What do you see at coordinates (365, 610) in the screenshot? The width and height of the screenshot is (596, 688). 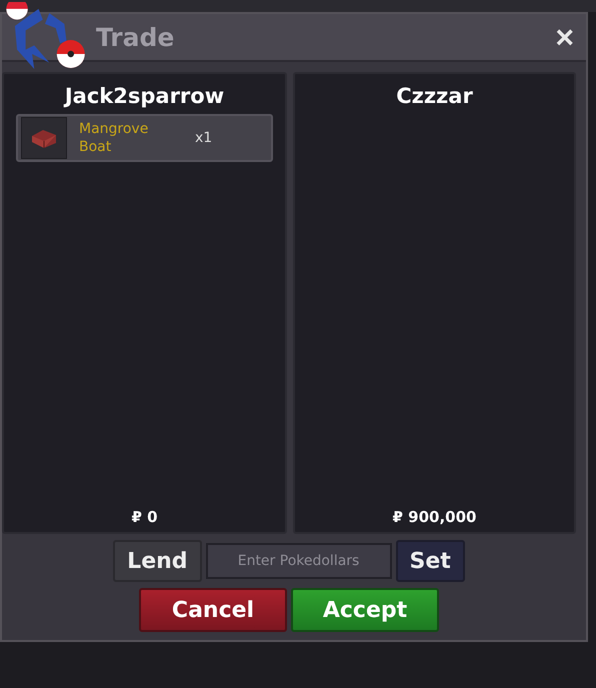 I see `accept-button: Accept` at bounding box center [365, 610].